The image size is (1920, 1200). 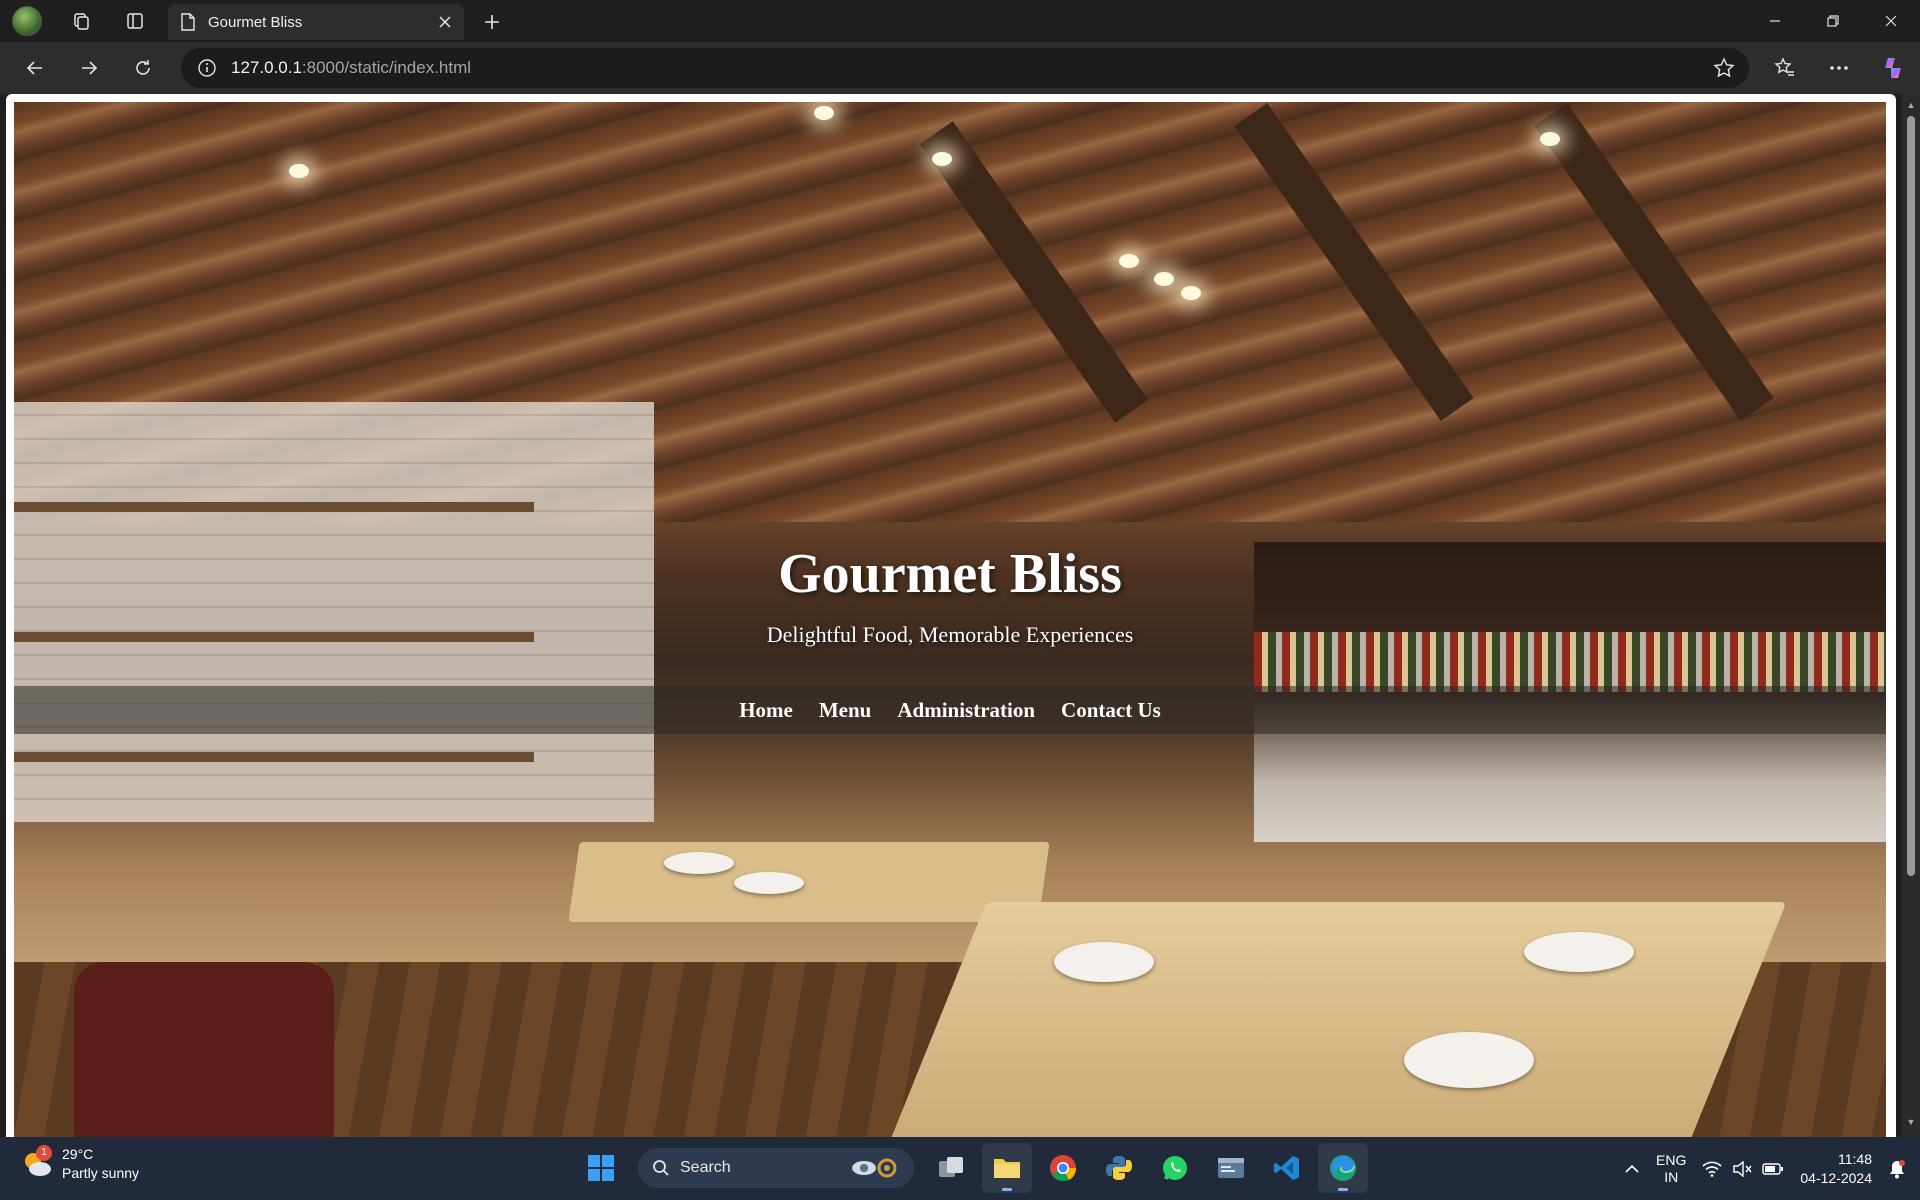 I want to click on plus-icon, so click(x=492, y=22).